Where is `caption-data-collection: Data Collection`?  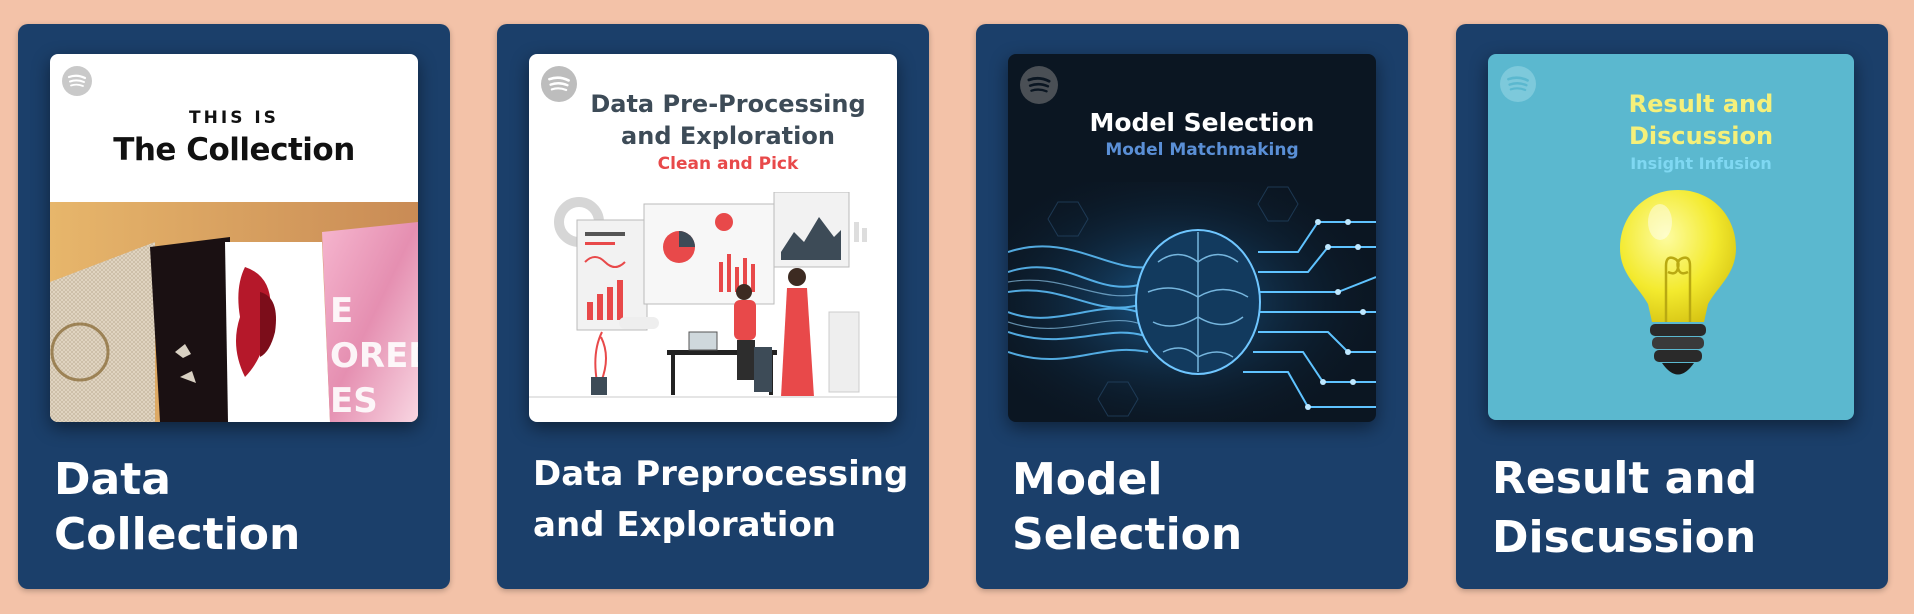
caption-data-collection: Data Collection is located at coordinates (177, 507).